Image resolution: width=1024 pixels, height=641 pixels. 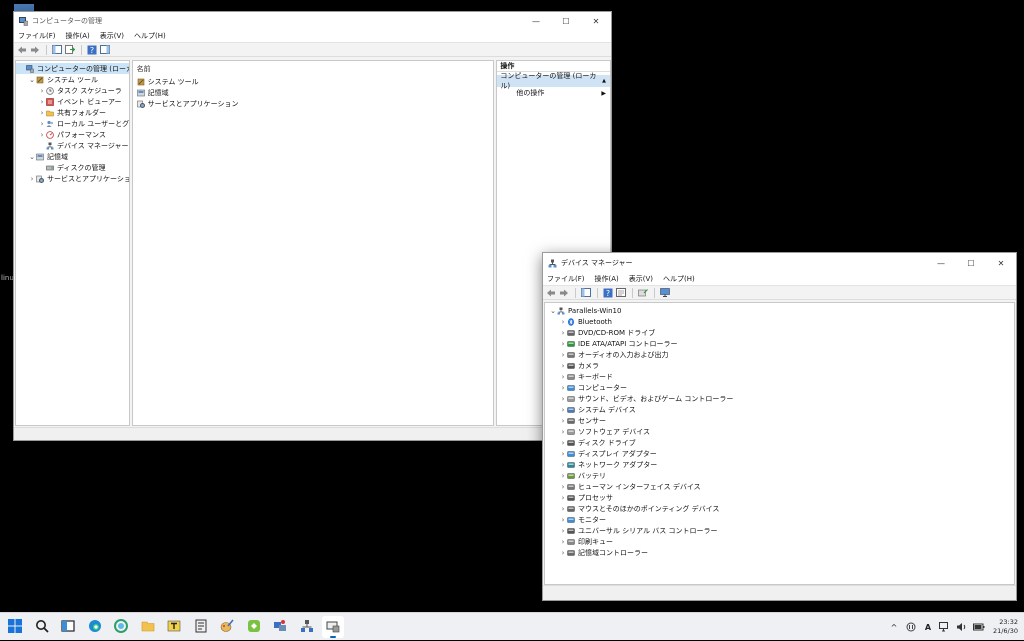 What do you see at coordinates (15, 627) in the screenshot?
I see `start-button` at bounding box center [15, 627].